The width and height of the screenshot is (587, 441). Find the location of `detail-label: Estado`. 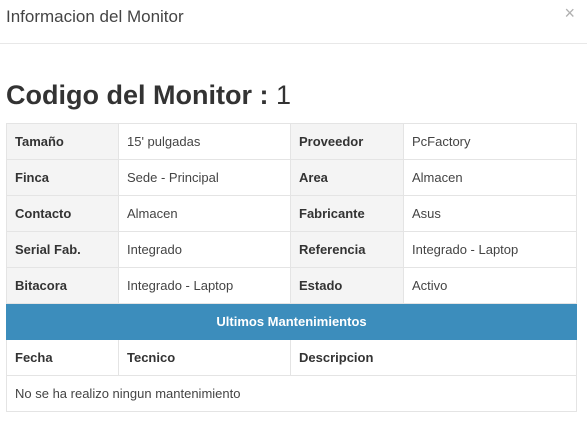

detail-label: Estado is located at coordinates (347, 285).